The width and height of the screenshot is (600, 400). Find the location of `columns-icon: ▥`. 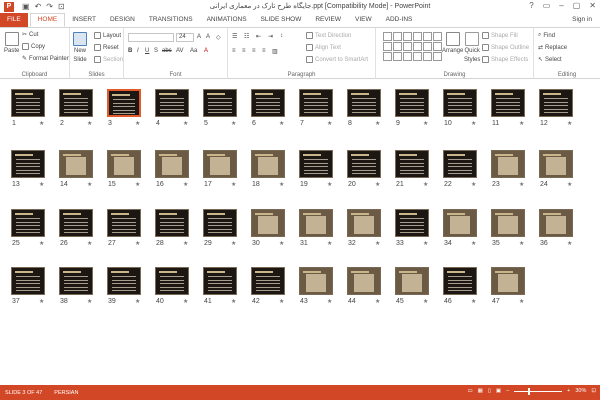

columns-icon: ▥ is located at coordinates (275, 51).